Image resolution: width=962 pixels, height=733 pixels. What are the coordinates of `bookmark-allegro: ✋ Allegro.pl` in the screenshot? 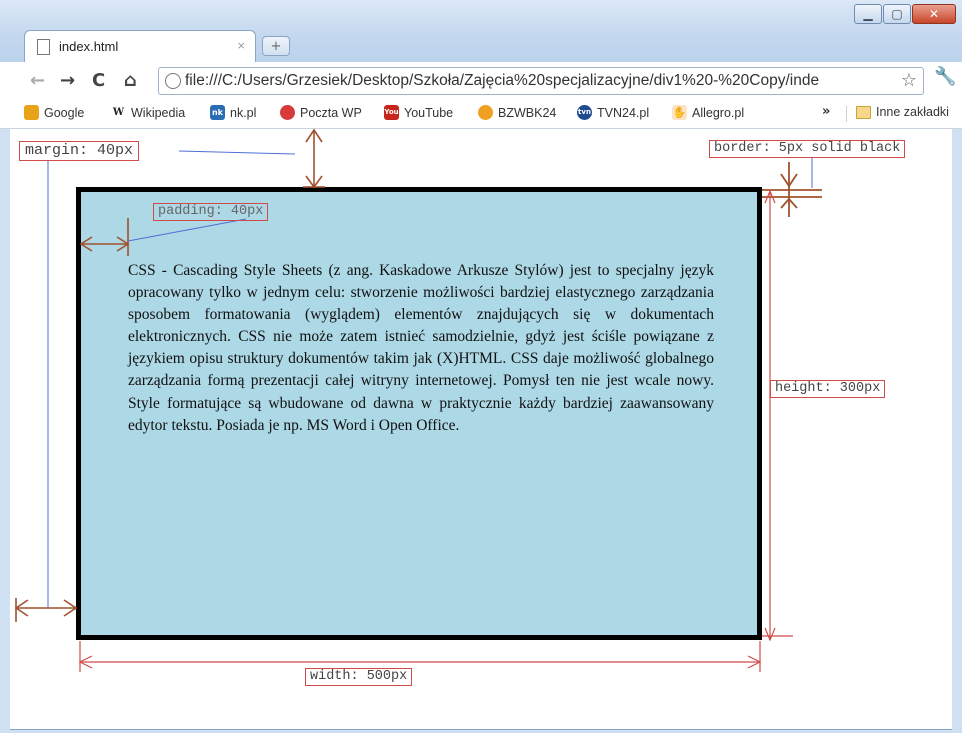 It's located at (708, 112).